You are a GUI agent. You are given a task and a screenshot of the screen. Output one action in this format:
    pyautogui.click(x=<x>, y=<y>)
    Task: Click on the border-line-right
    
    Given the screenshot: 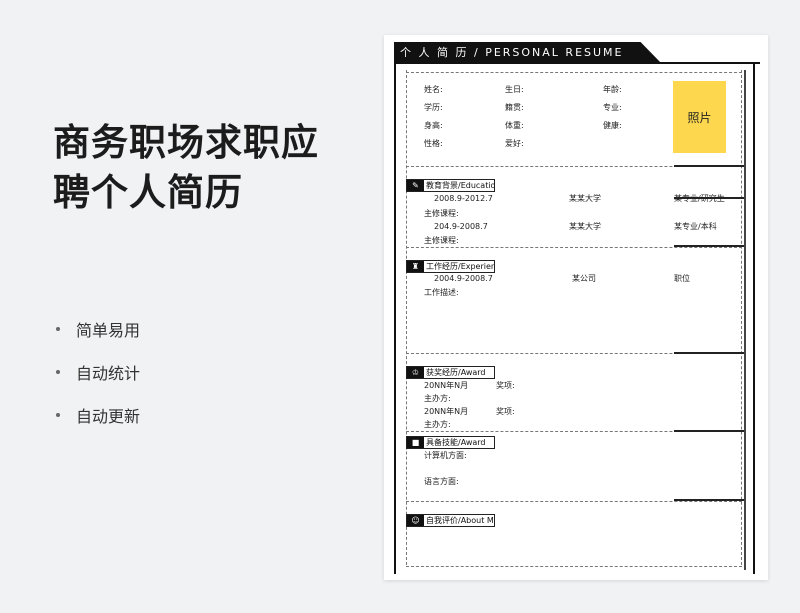 What is the action you would take?
    pyautogui.click(x=754, y=318)
    